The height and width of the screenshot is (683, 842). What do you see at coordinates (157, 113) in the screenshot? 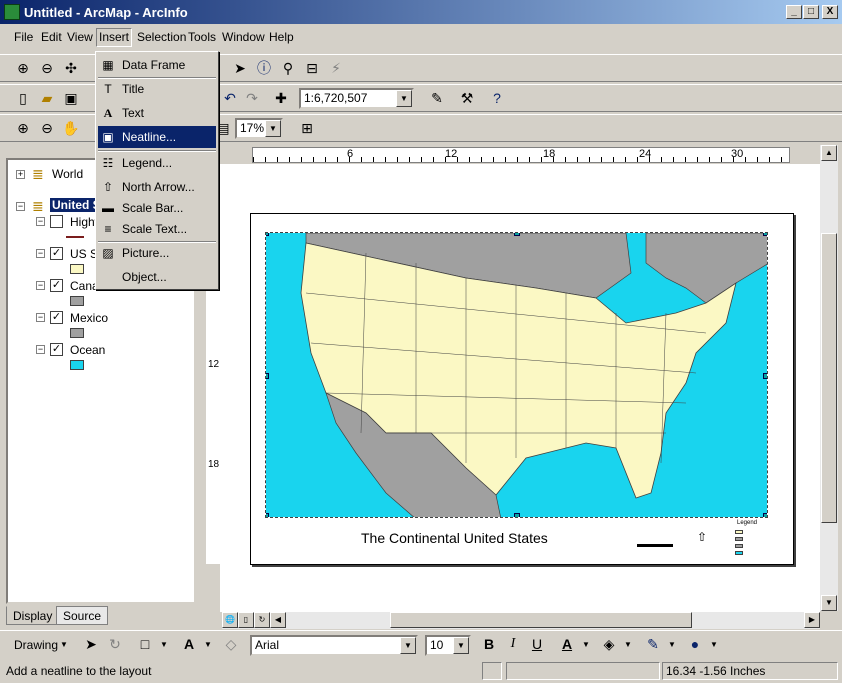
I see `menu-item-text: A Text` at bounding box center [157, 113].